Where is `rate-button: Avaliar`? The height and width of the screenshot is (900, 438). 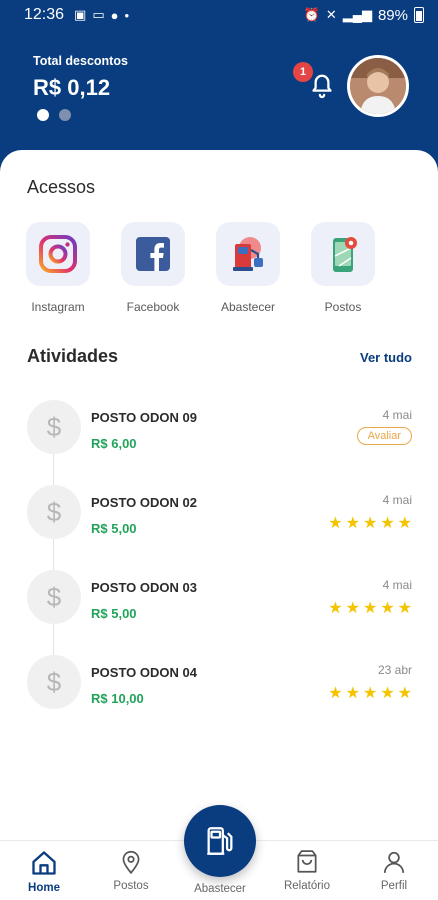
rate-button: Avaliar is located at coordinates (384, 436).